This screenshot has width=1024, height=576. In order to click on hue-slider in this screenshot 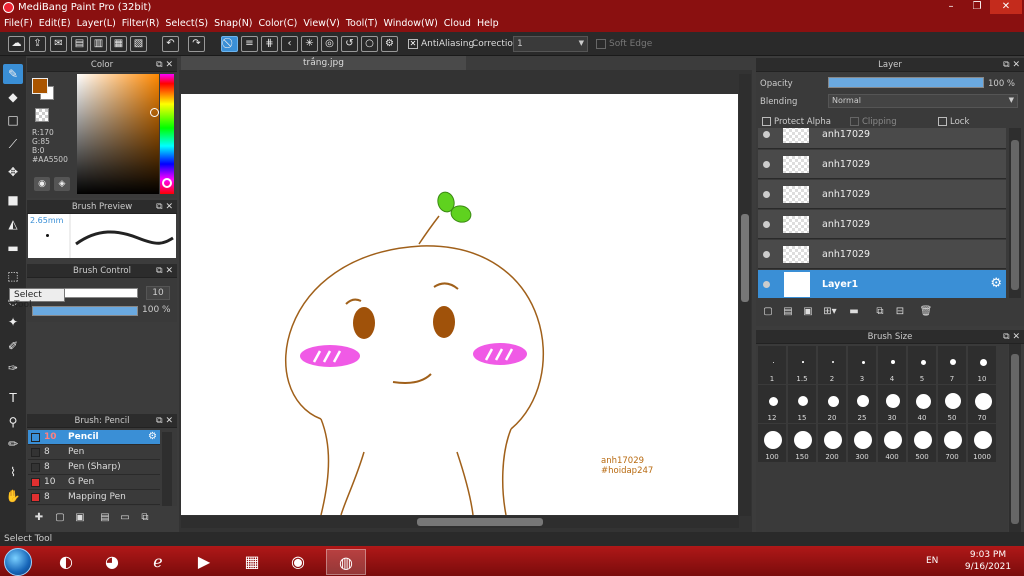, I will do `click(167, 134)`.